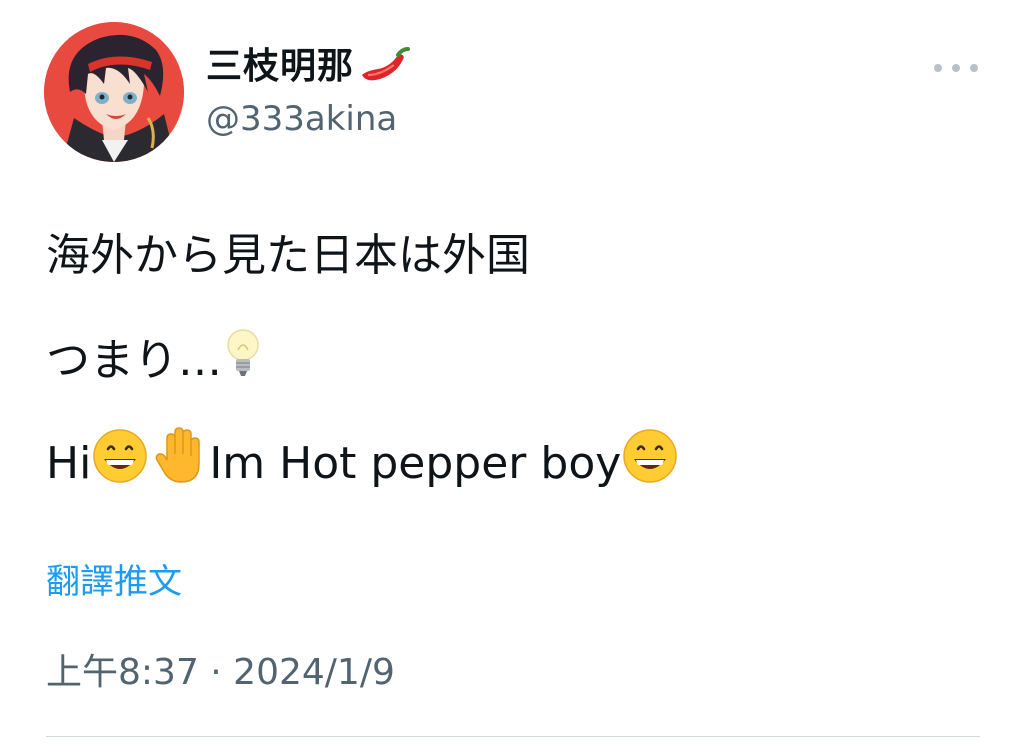 This screenshot has height=743, width=1024. I want to click on avatar, so click(114, 92).